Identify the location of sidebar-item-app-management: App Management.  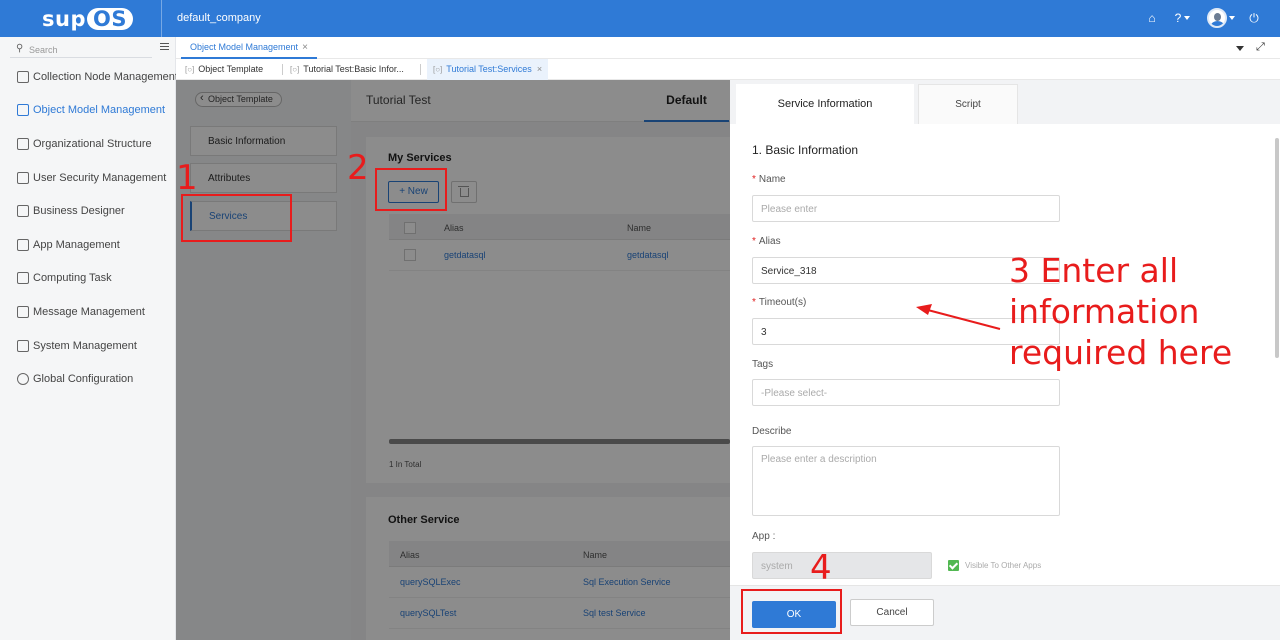
(88, 245).